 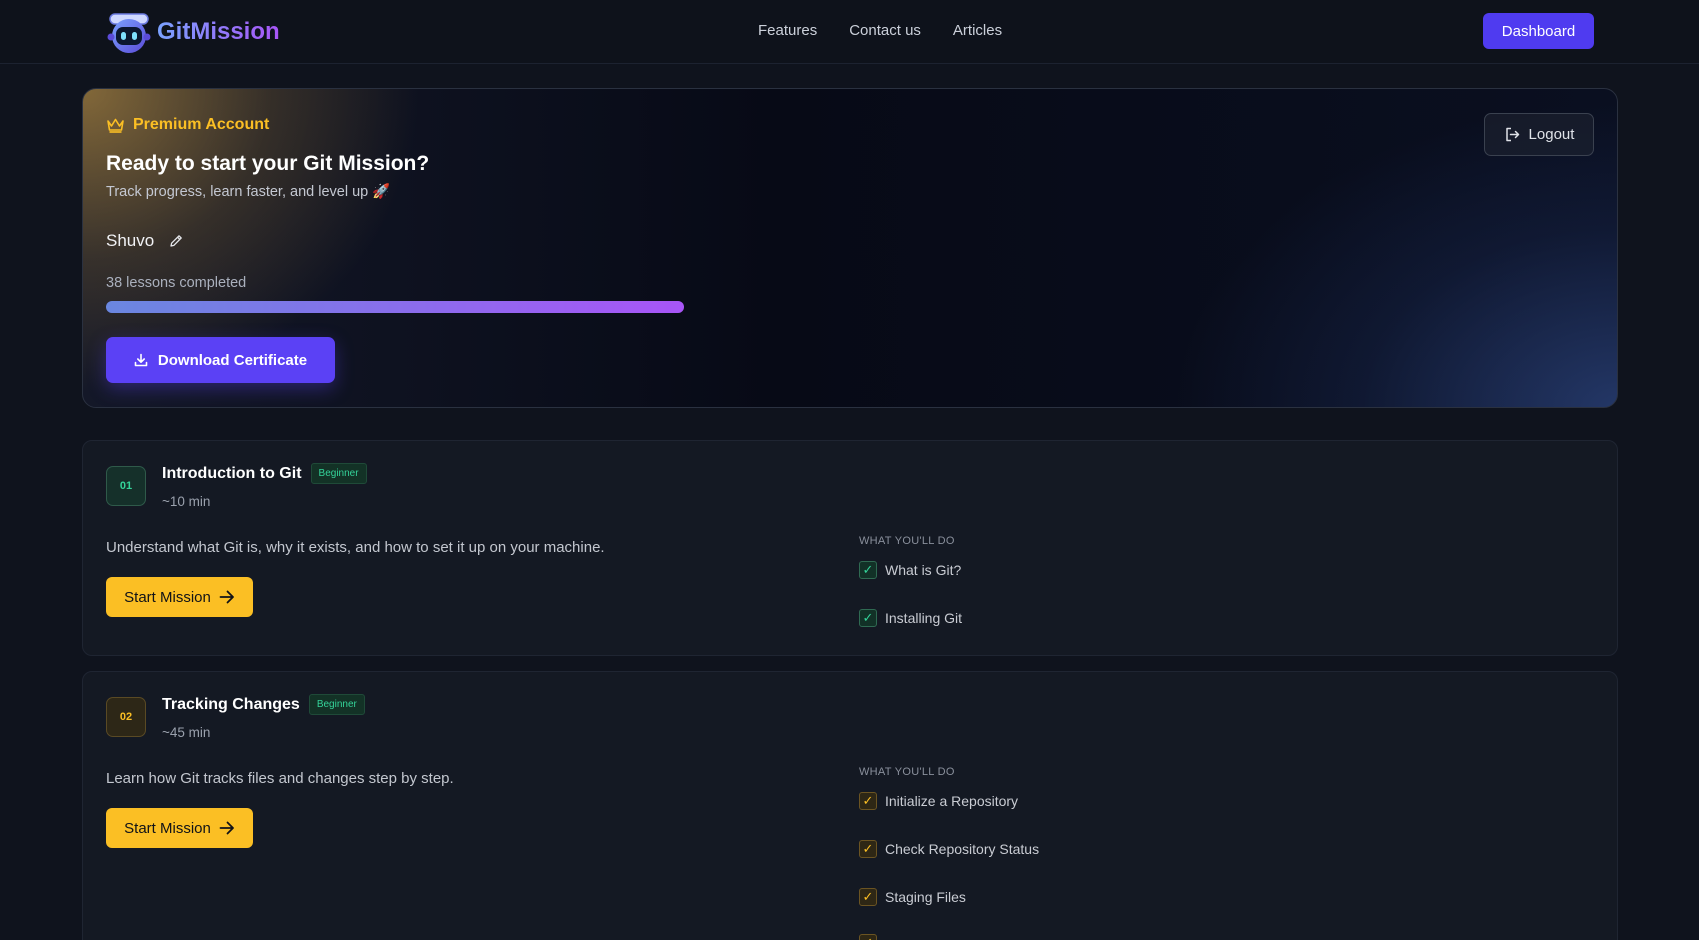 What do you see at coordinates (925, 897) in the screenshot?
I see `task-label: Staging Files` at bounding box center [925, 897].